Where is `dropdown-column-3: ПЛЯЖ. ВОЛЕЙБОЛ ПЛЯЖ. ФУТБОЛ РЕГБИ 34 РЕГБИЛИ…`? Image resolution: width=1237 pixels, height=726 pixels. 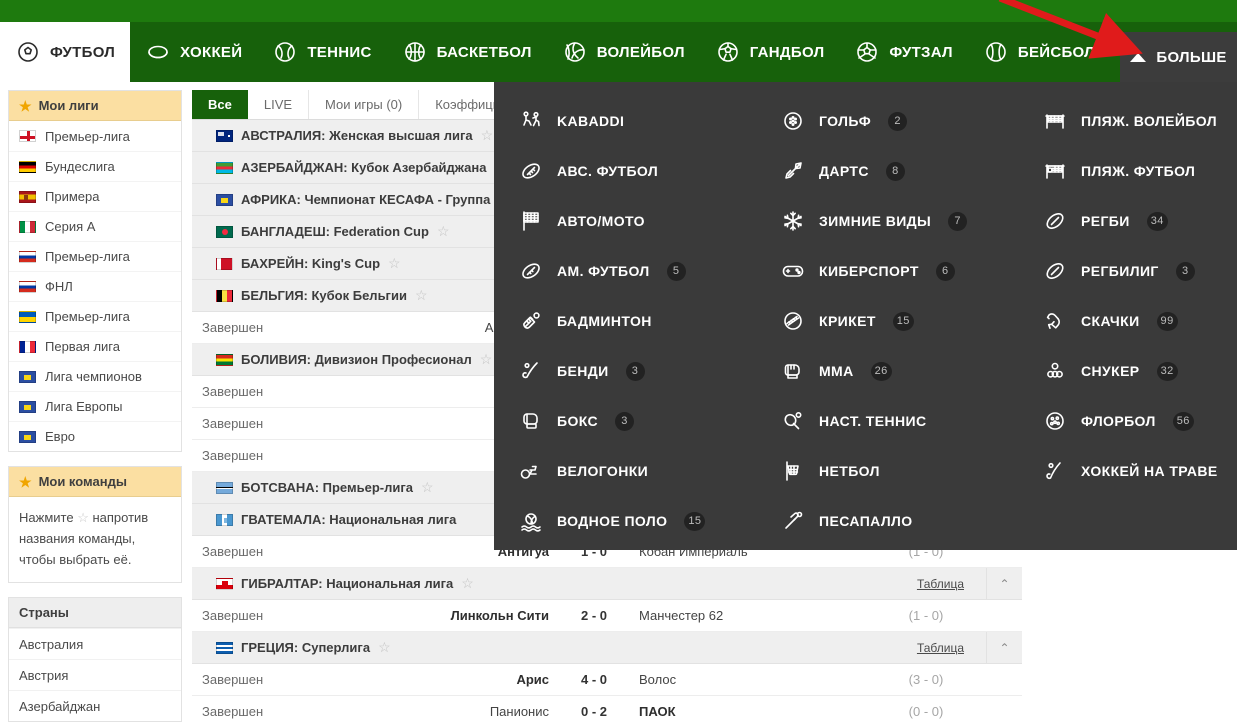 dropdown-column-3: ПЛЯЖ. ВОЛЕЙБОЛ ПЛЯЖ. ФУТБОЛ РЕГБИ 34 РЕГБИЛИ… is located at coordinates (1127, 323).